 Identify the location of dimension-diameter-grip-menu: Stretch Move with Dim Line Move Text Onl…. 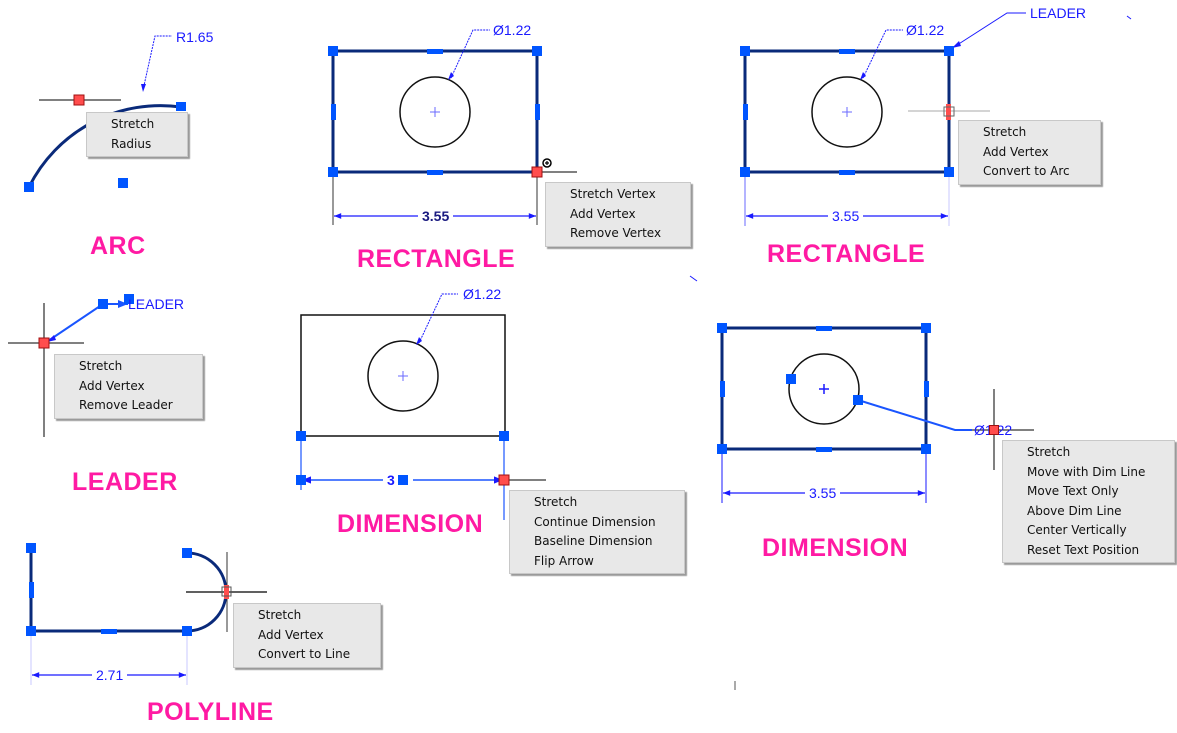
(1088, 501).